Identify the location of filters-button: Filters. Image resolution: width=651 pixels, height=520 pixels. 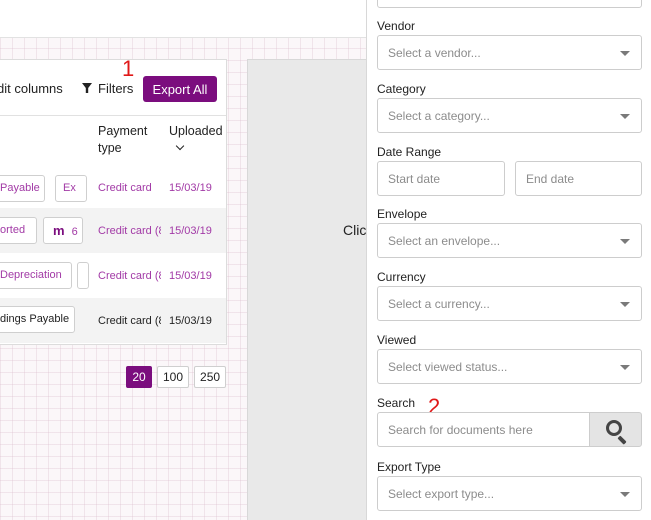
(107, 88).